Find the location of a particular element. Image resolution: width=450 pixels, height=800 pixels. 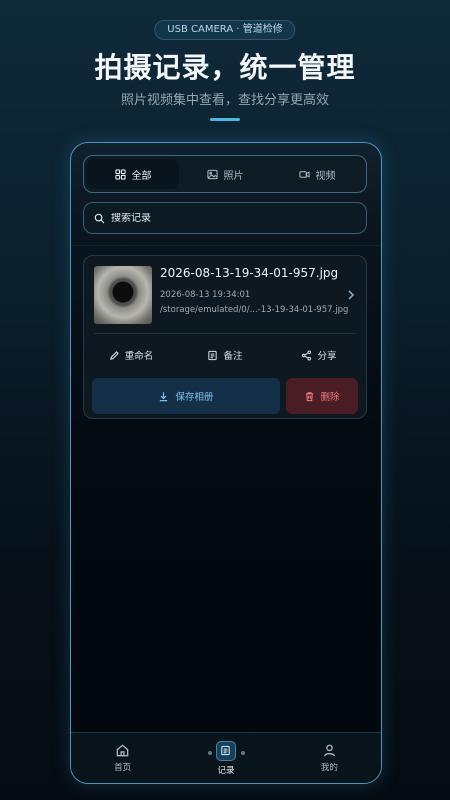

note-icon is located at coordinates (213, 355).